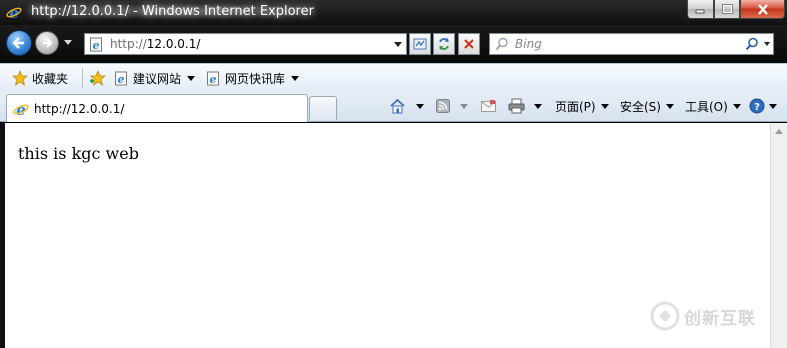 The image size is (787, 348). Describe the element at coordinates (779, 131) in the screenshot. I see `scroll-up-arrow-icon` at that location.